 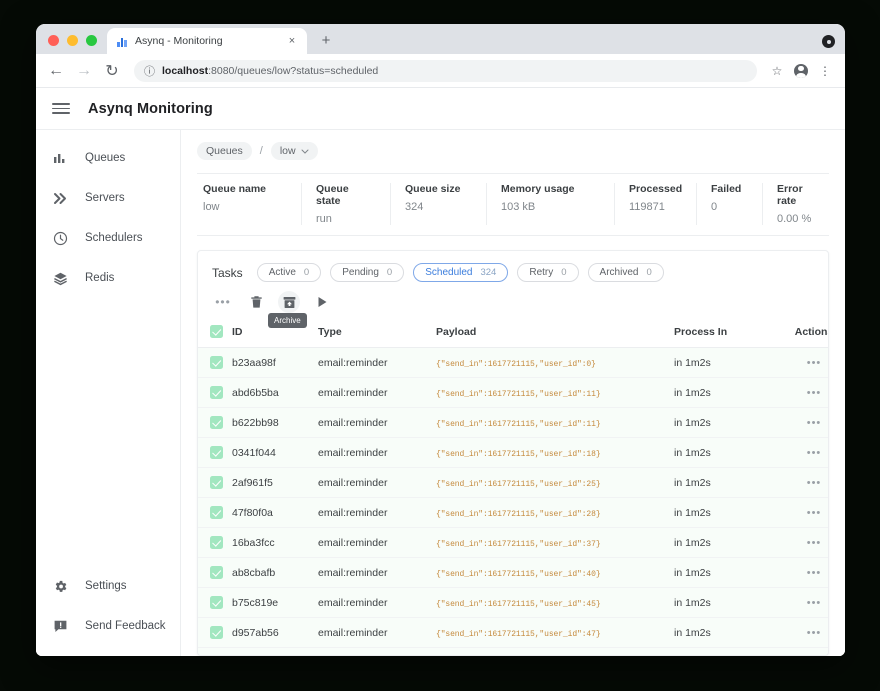 What do you see at coordinates (224, 151) in the screenshot?
I see `breadcrumb-queues: Queues` at bounding box center [224, 151].